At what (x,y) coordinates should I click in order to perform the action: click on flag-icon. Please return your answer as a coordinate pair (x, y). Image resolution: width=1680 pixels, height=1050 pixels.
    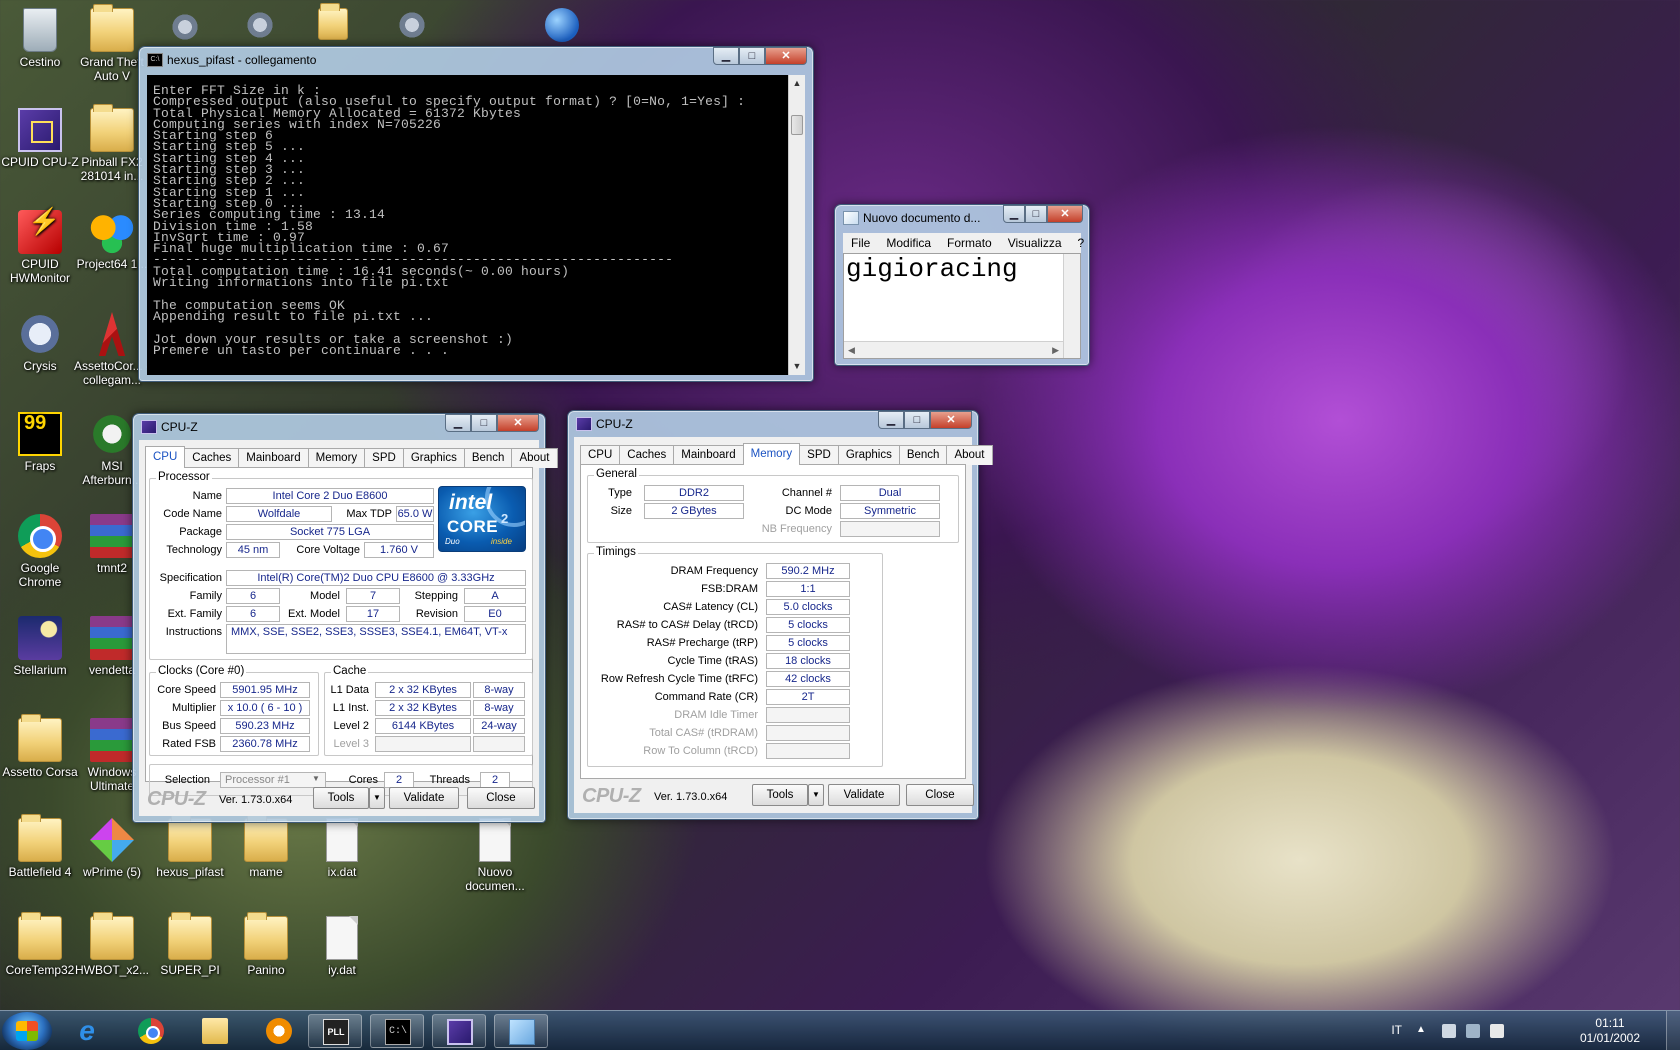
    Looking at the image, I should click on (1497, 1031).